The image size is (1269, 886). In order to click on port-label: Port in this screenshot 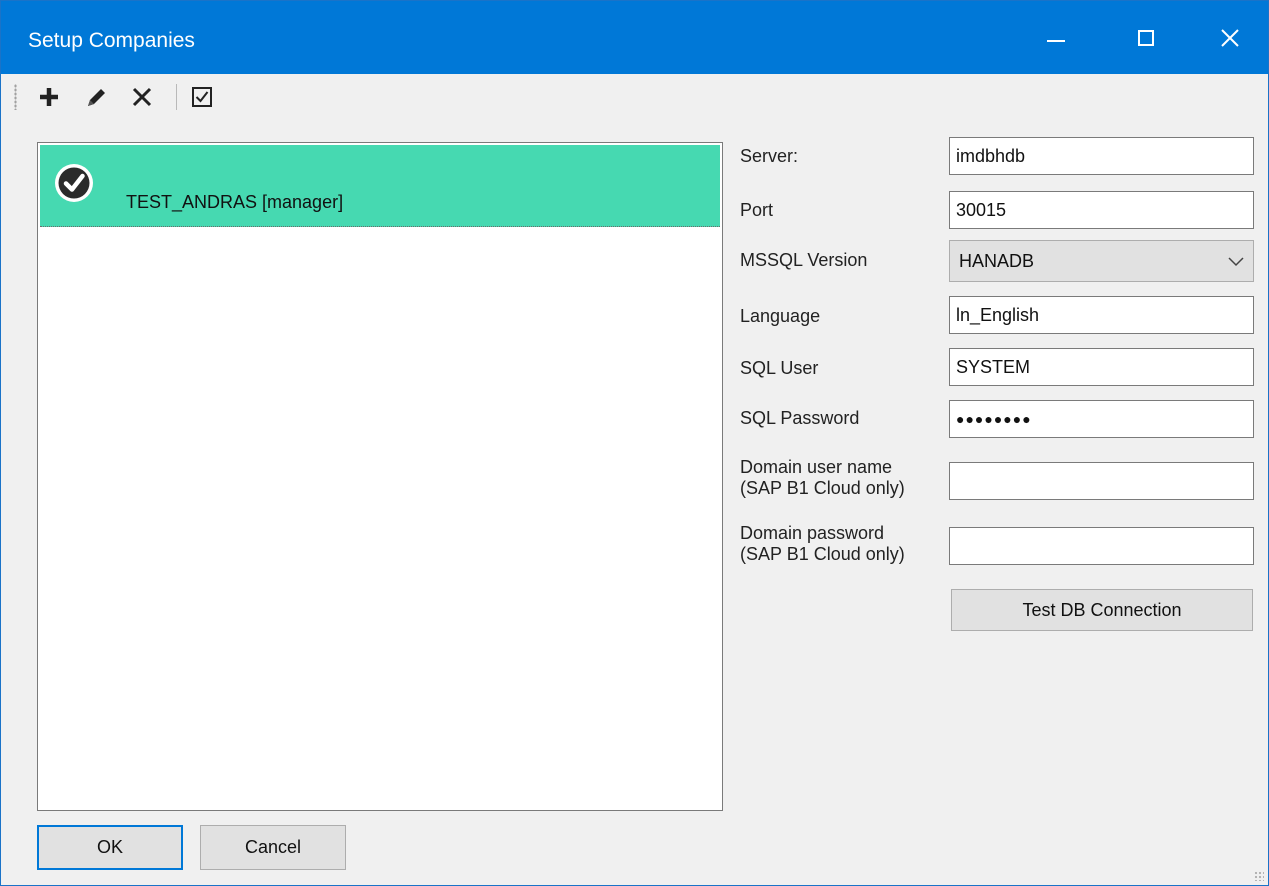, I will do `click(757, 210)`.